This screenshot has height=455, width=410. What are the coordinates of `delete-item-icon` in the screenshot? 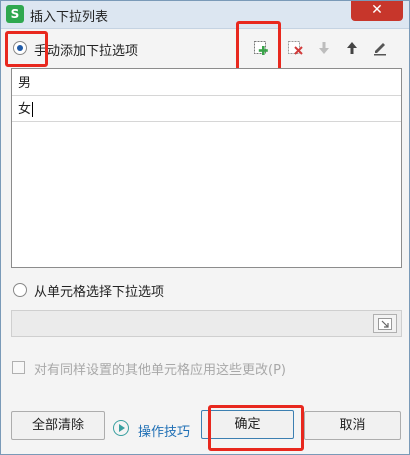 It's located at (295, 48).